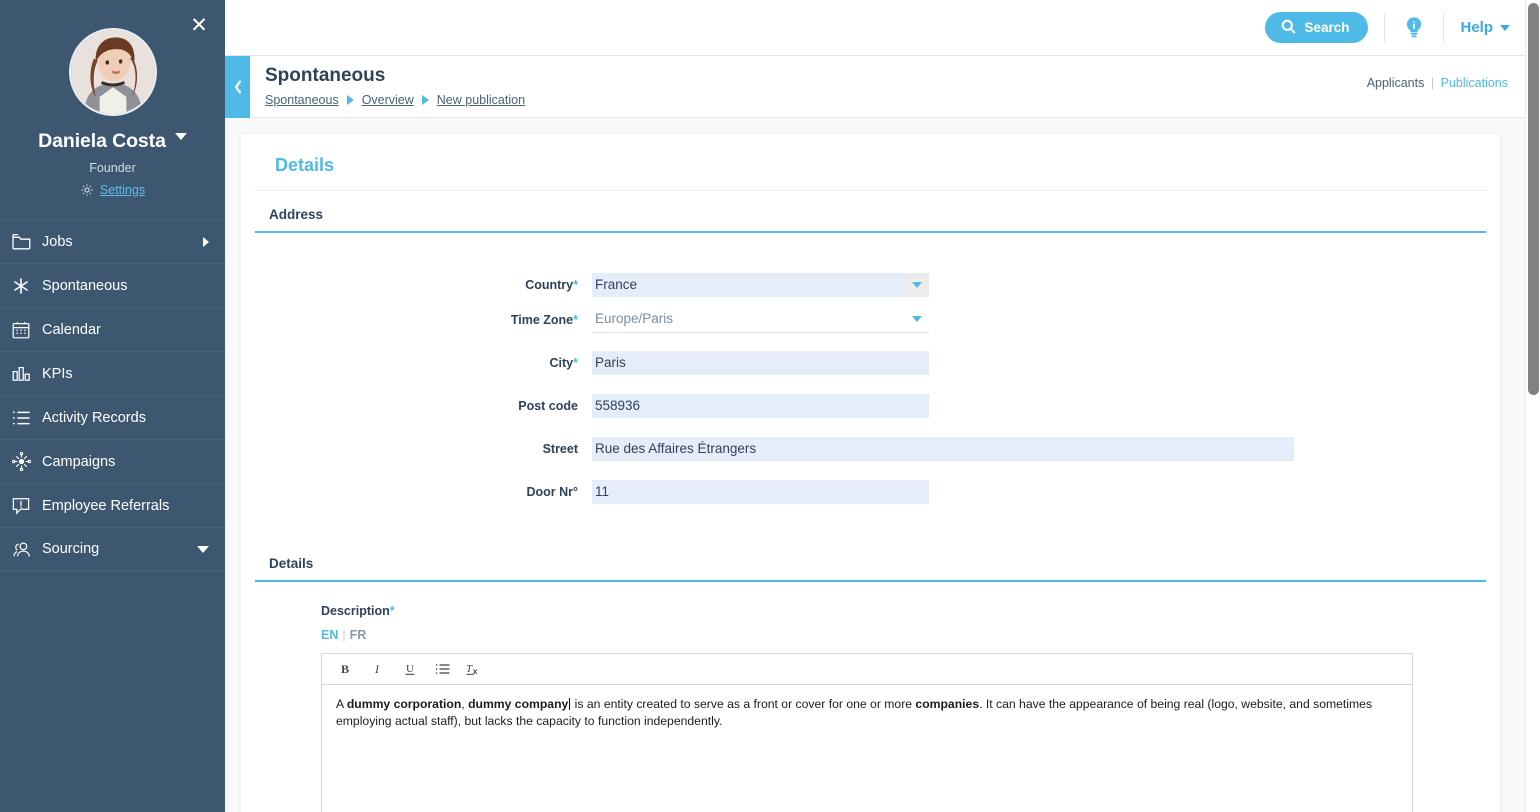 The height and width of the screenshot is (812, 1540). I want to click on door-nr-label: Door Nr°, so click(552, 492).